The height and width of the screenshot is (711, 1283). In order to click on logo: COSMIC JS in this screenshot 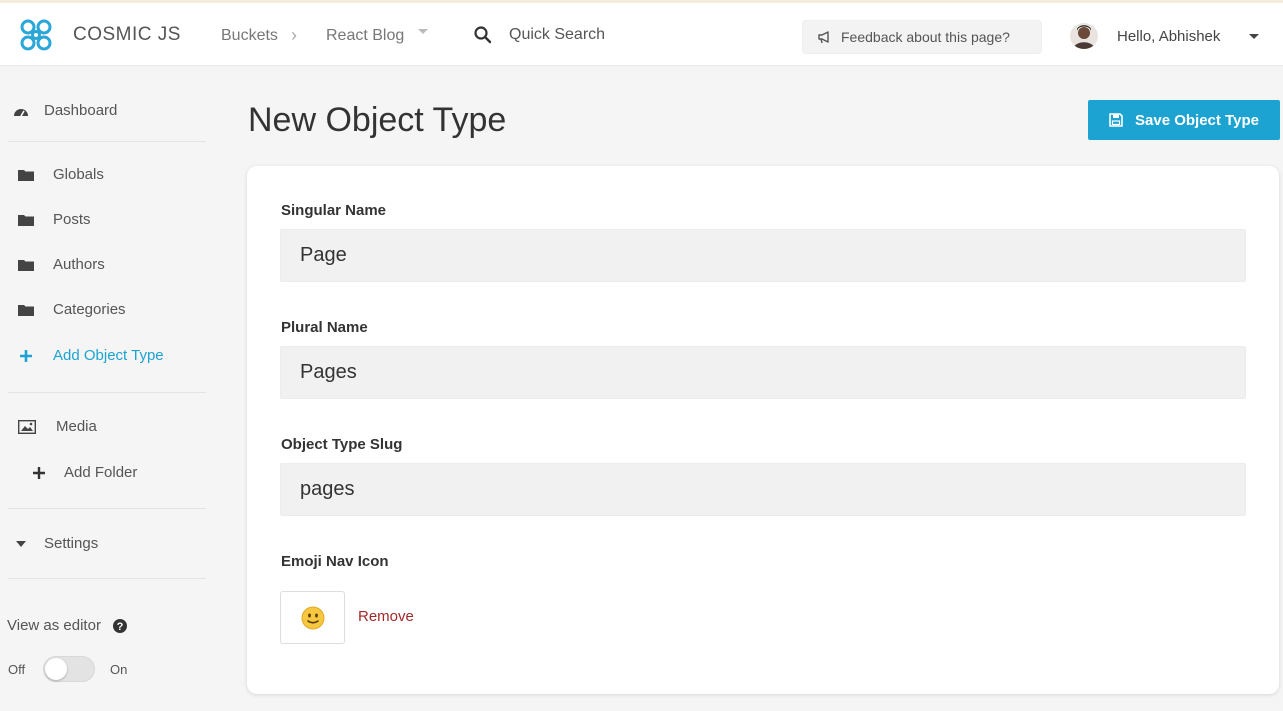, I will do `click(99, 35)`.